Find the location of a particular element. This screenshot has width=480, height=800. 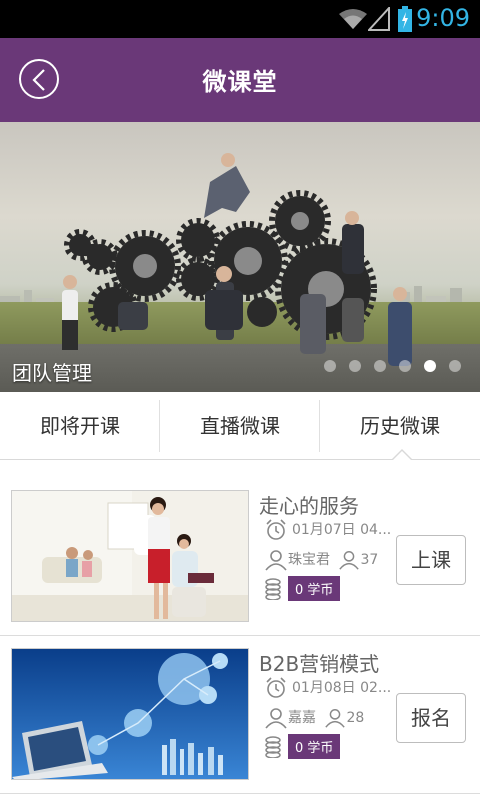

tab-live: 直播微课 is located at coordinates (240, 426).